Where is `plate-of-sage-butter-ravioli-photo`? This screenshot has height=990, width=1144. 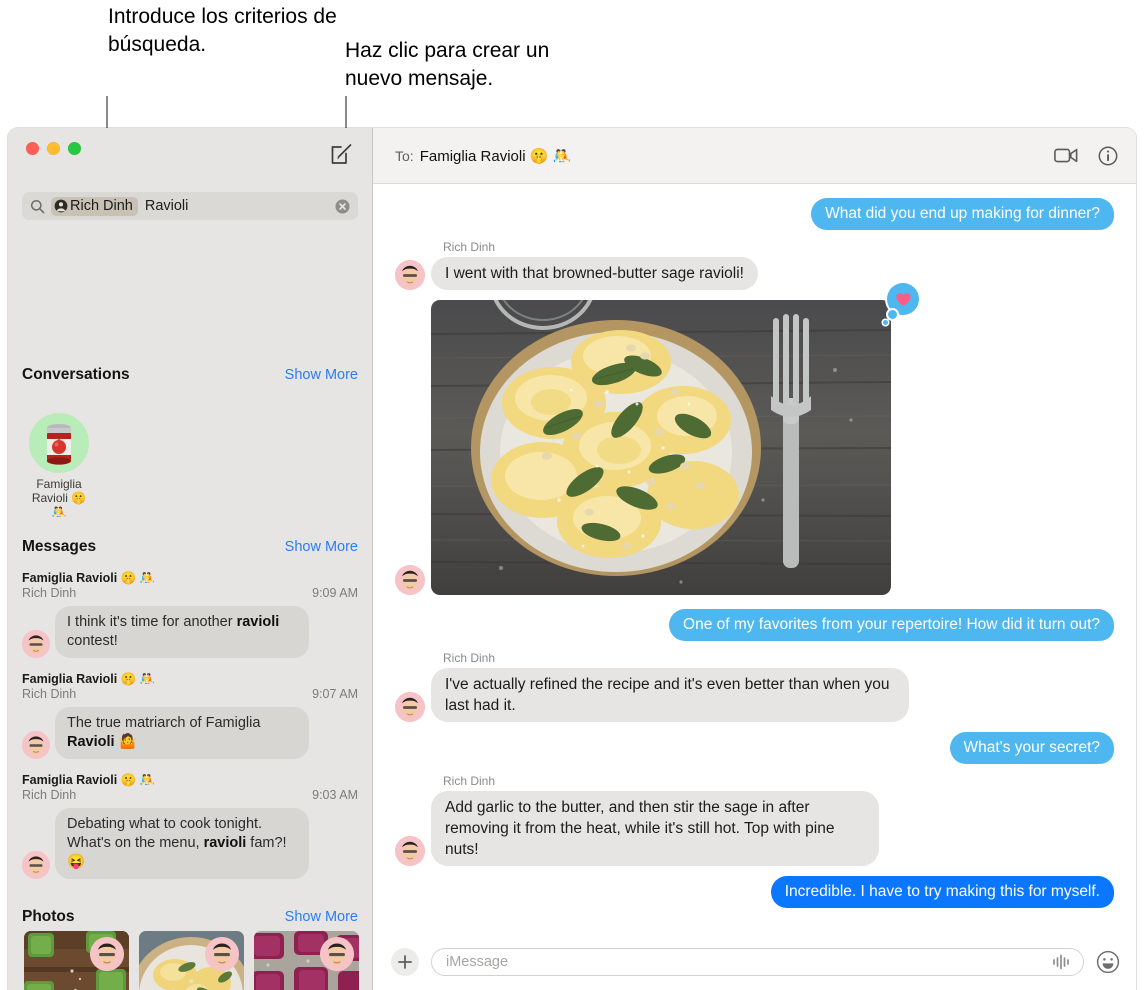 plate-of-sage-butter-ravioli-photo is located at coordinates (661, 447).